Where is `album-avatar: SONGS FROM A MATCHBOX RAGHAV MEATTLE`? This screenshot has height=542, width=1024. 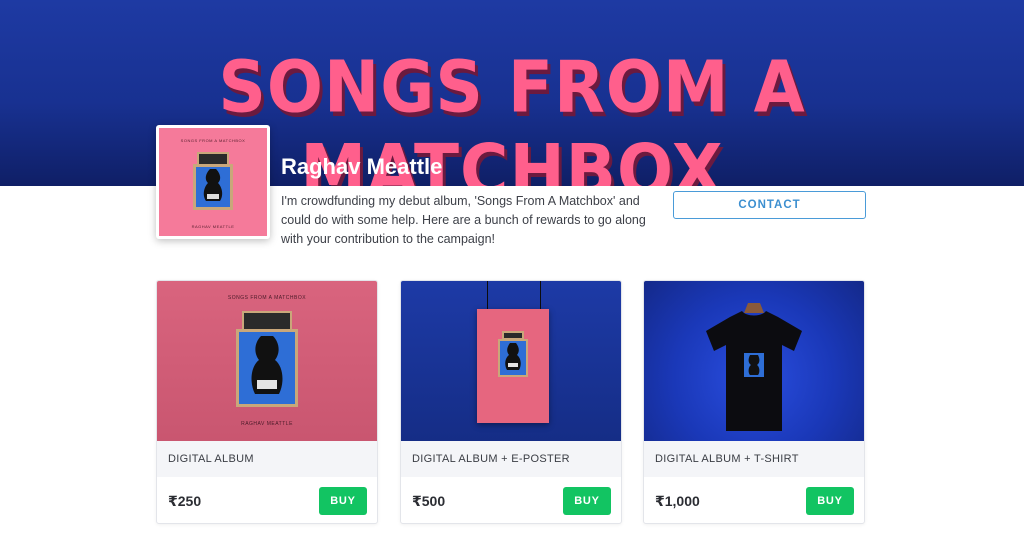
album-avatar: SONGS FROM A MATCHBOX RAGHAV MEATTLE is located at coordinates (213, 182).